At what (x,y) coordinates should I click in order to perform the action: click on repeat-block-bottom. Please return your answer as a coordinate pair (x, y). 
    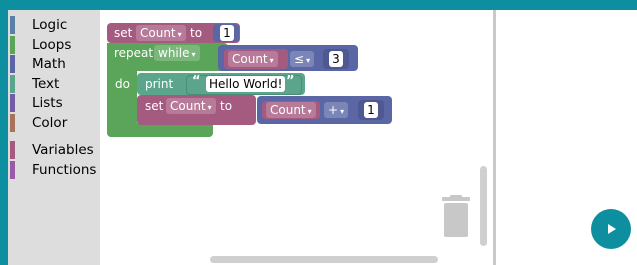
    Looking at the image, I should click on (160, 130).